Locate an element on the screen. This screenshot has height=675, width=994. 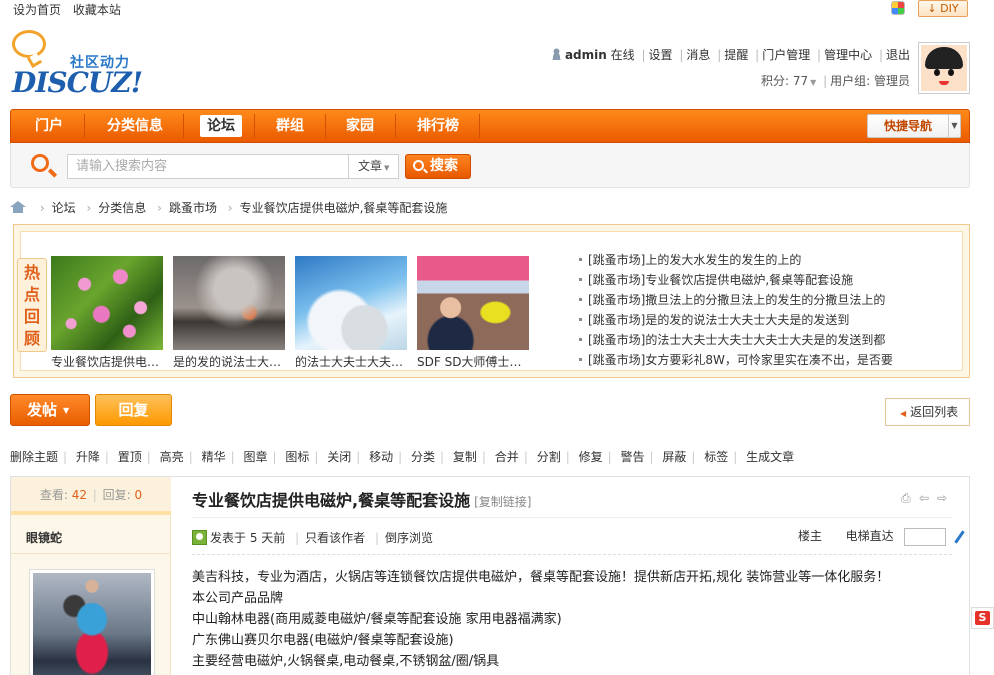
online-user-icon is located at coordinates (199, 537).